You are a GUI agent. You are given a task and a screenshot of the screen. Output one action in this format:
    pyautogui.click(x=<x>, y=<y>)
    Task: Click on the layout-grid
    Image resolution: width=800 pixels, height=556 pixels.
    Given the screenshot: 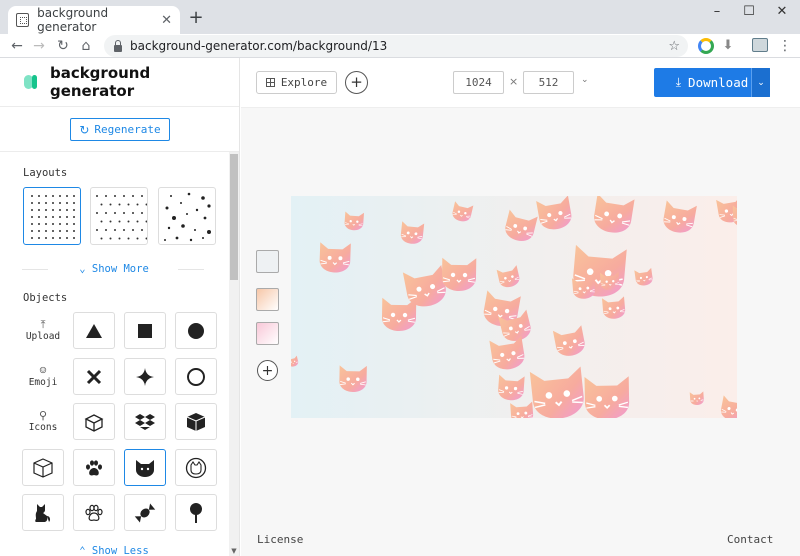 What is the action you would take?
    pyautogui.click(x=52, y=216)
    